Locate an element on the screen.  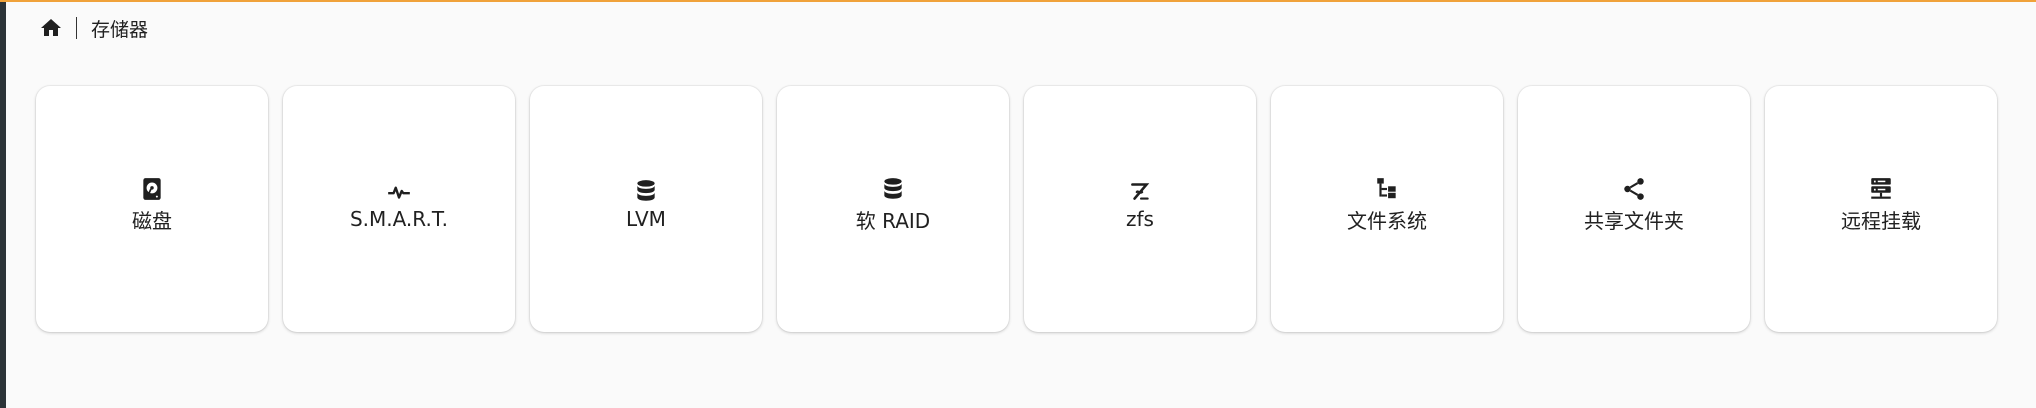
tile-zfs: zfs is located at coordinates (1140, 209).